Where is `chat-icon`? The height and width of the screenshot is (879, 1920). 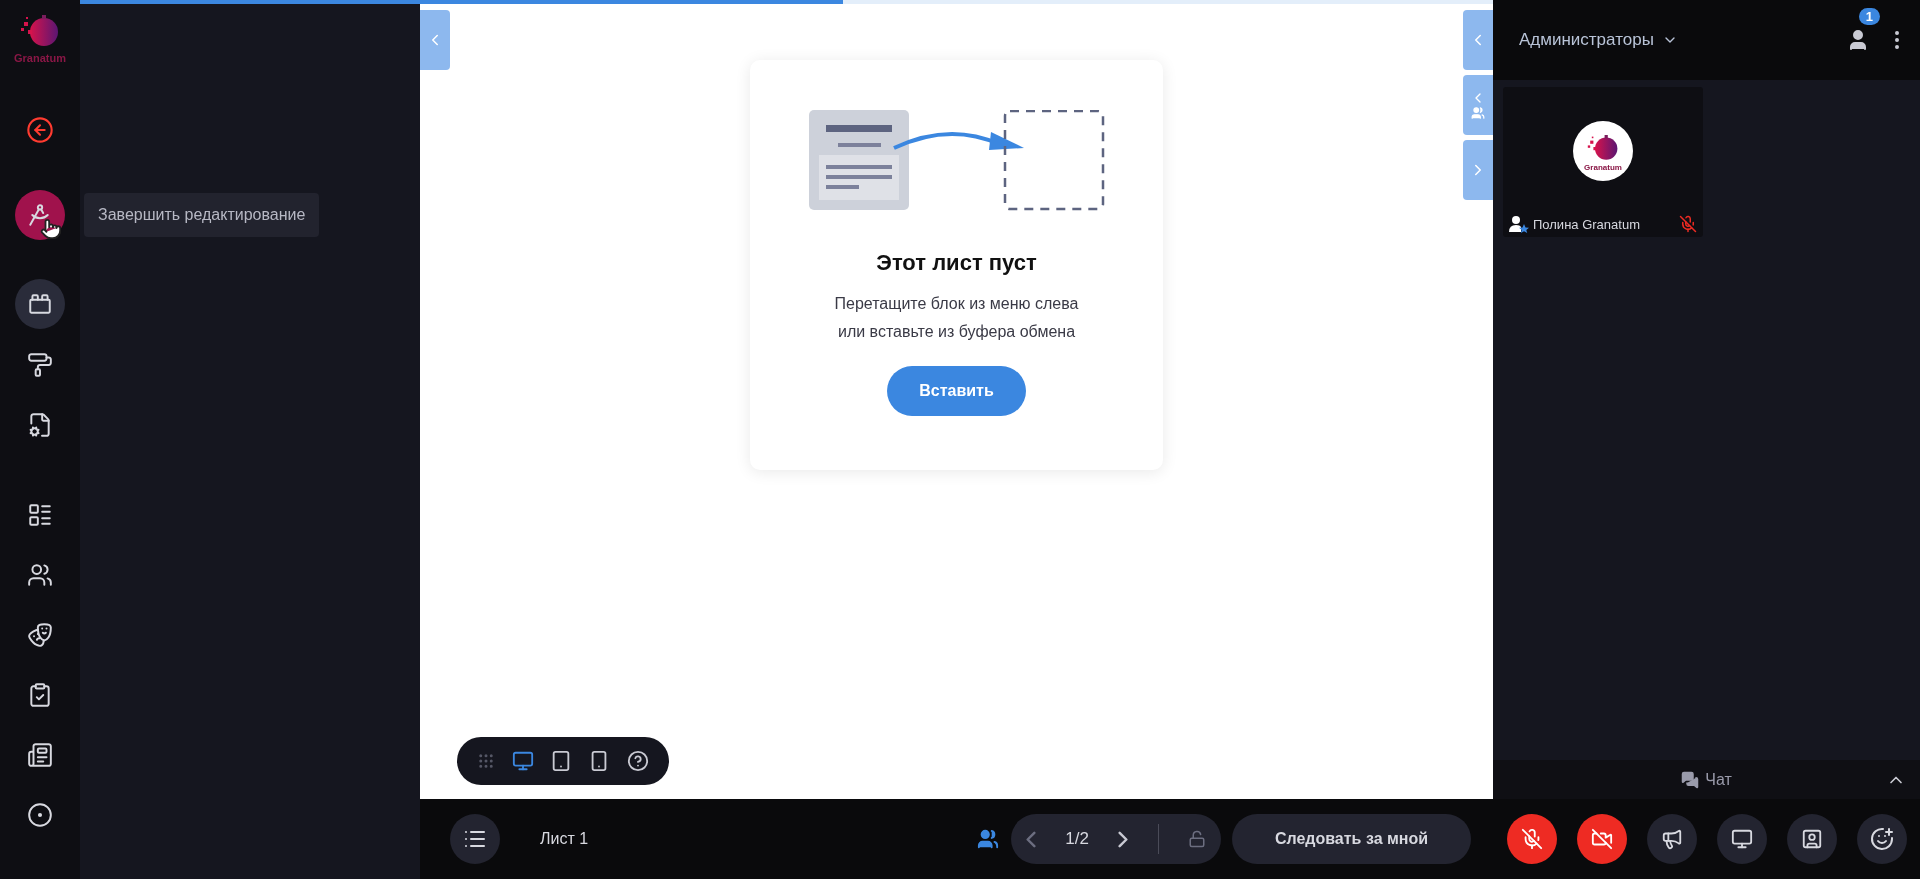
chat-icon is located at coordinates (1690, 779).